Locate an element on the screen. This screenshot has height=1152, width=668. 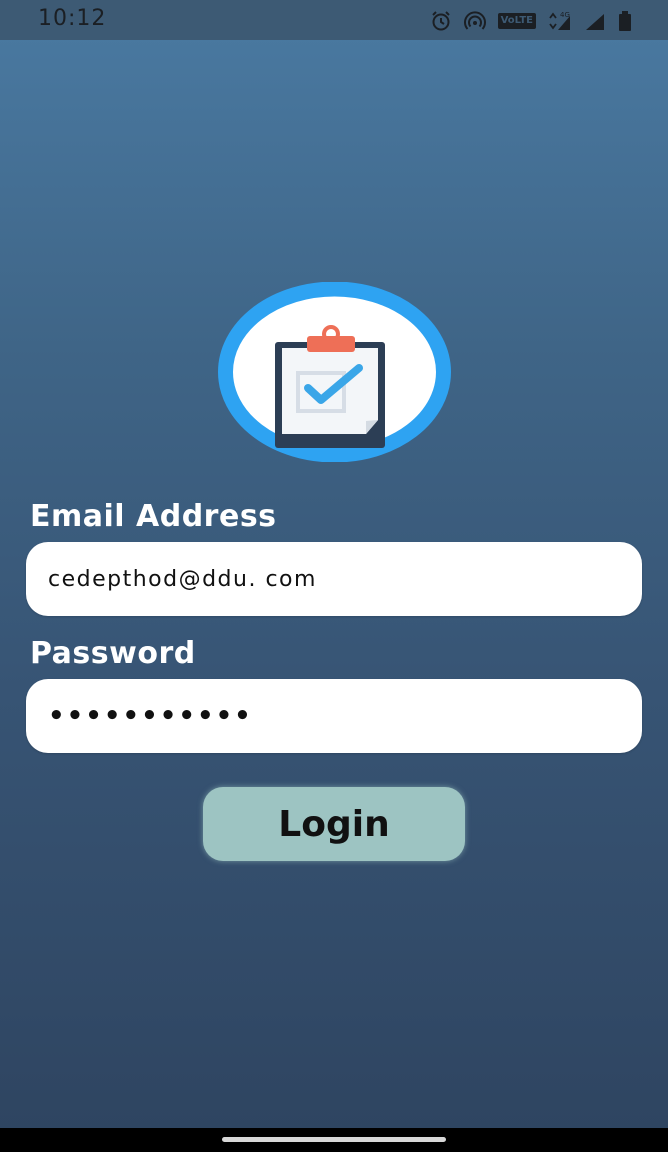
data-arrows-icon: 4G is located at coordinates (560, 21).